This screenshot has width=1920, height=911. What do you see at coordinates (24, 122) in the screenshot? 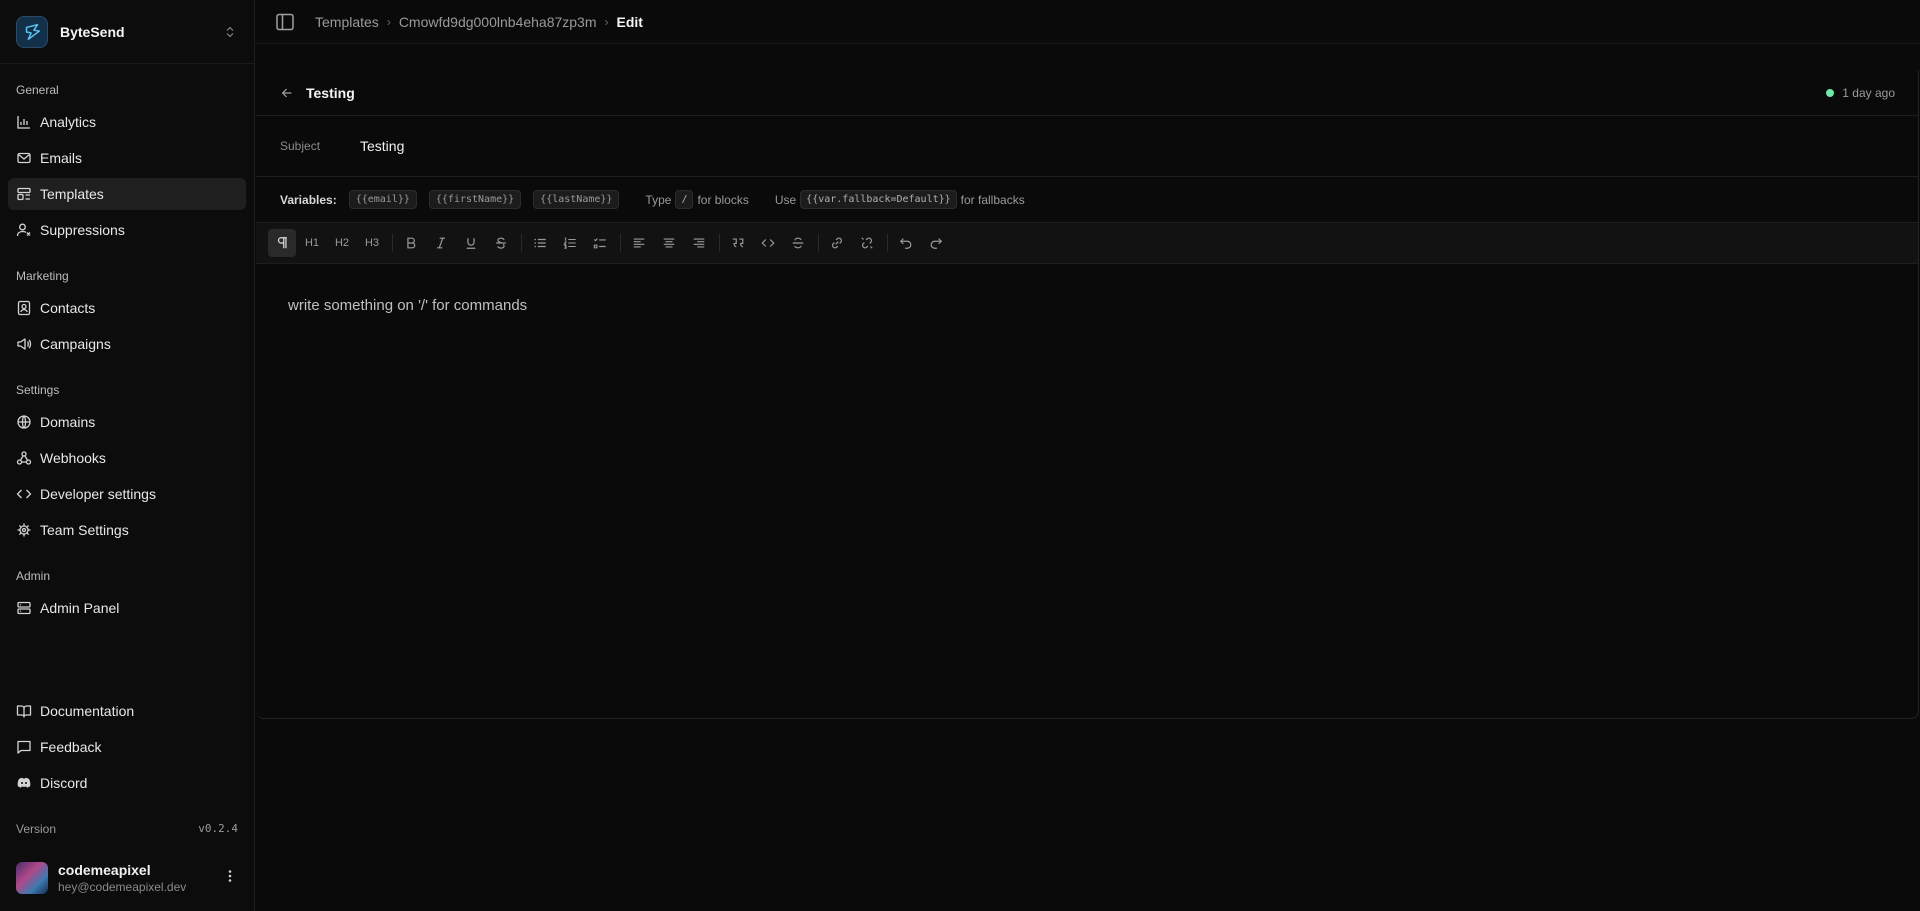
I see `bar-chart-icon` at bounding box center [24, 122].